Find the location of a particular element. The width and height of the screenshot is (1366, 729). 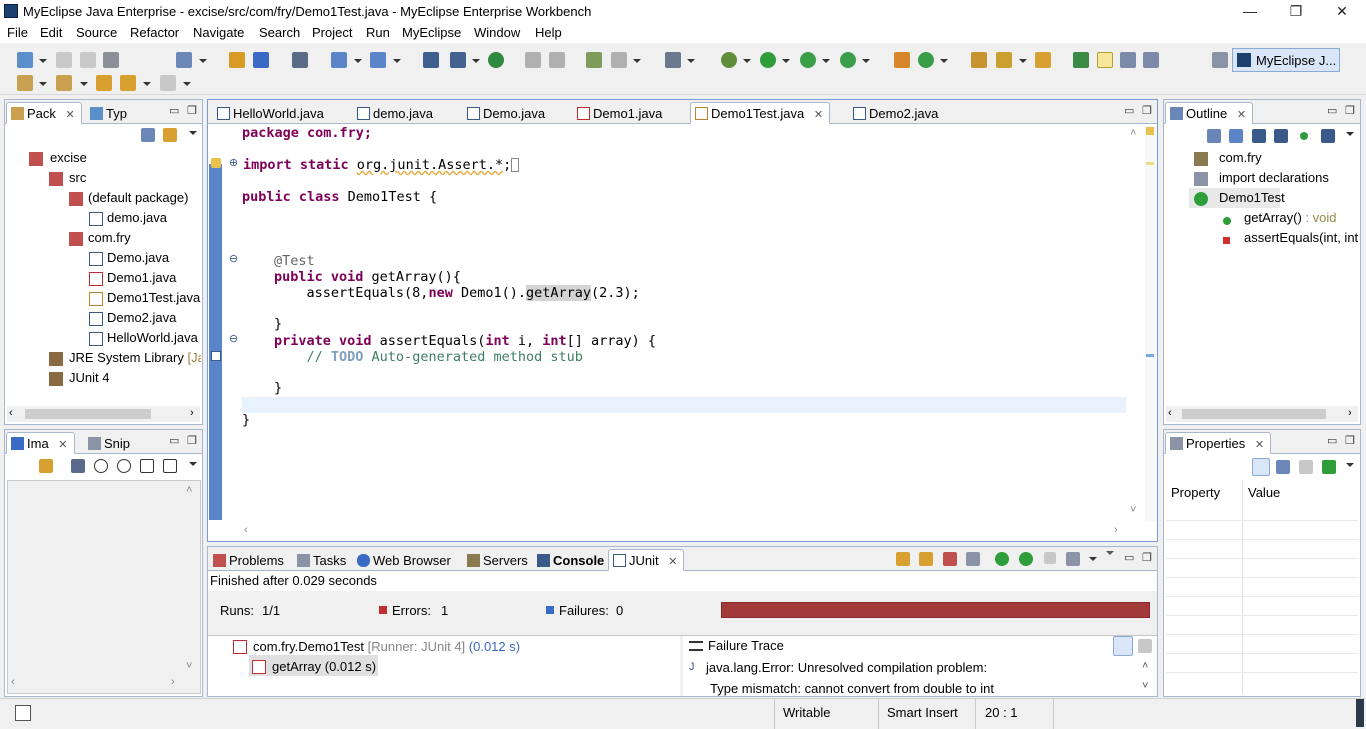

tab-demo-java: demo.java is located at coordinates (396, 113).